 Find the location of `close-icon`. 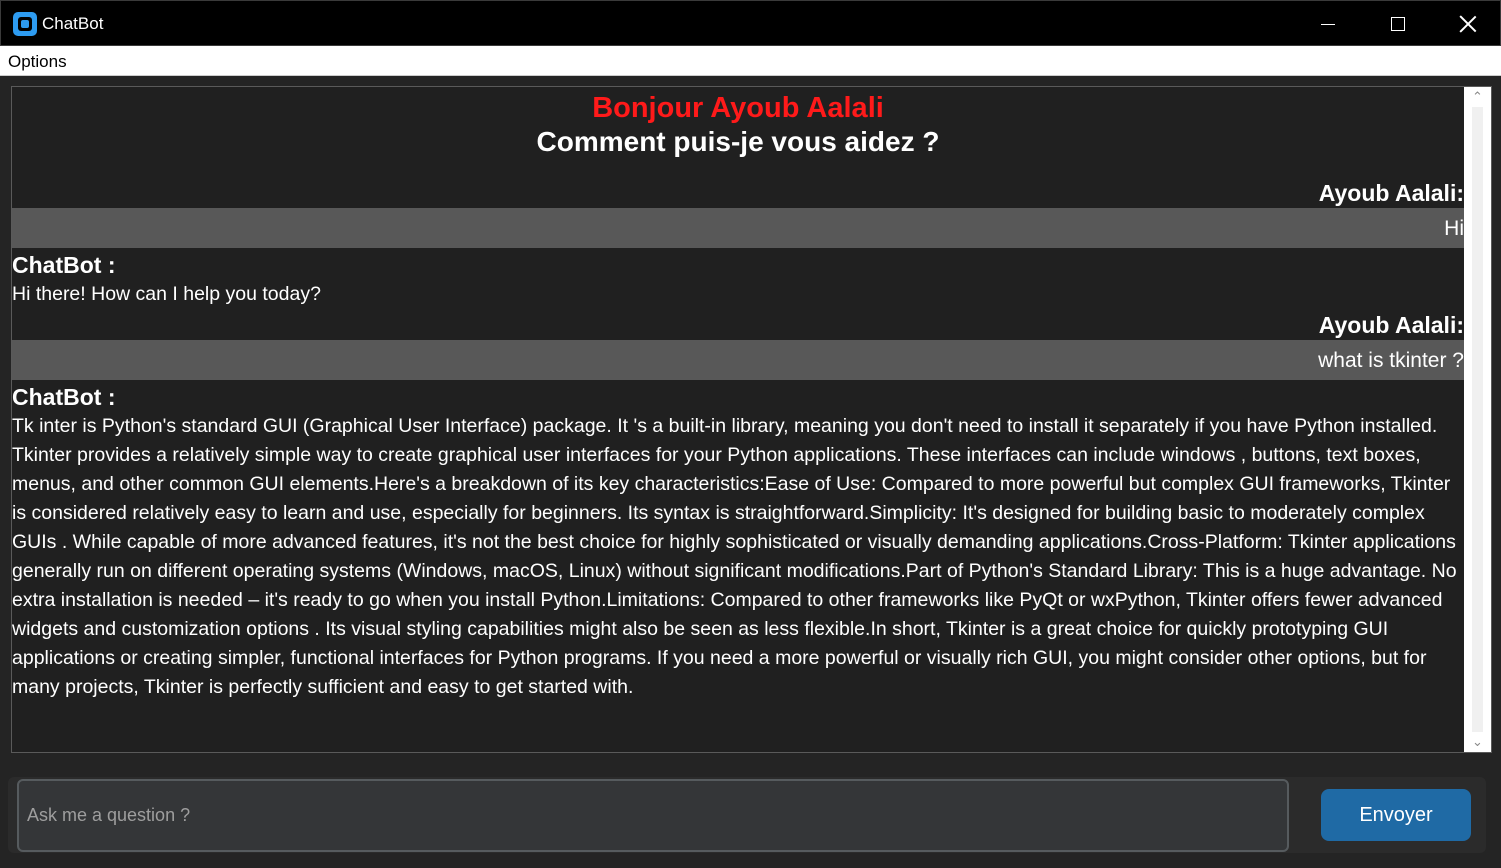

close-icon is located at coordinates (1468, 24).